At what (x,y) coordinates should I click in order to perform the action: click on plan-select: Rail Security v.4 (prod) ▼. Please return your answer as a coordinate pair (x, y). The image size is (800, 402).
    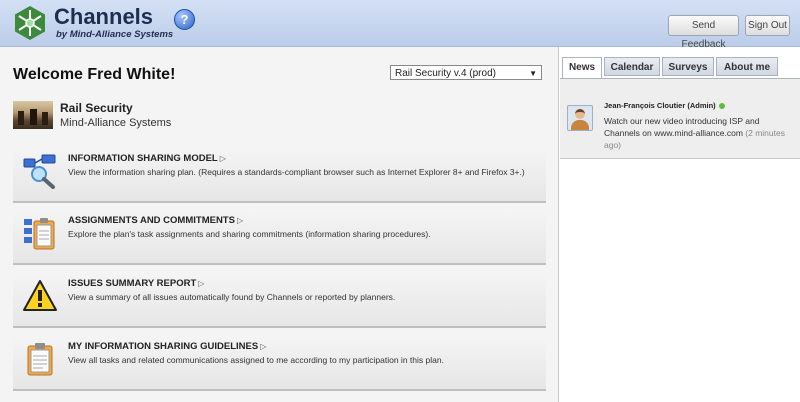
    Looking at the image, I should click on (466, 72).